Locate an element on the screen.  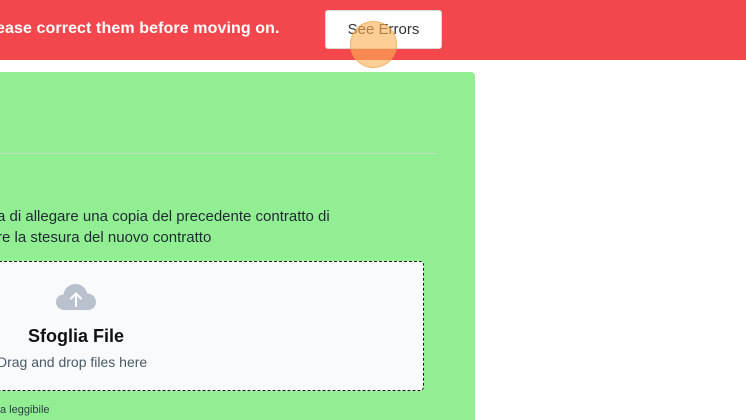
browse-files-label: Sfoglia File is located at coordinates (76, 336).